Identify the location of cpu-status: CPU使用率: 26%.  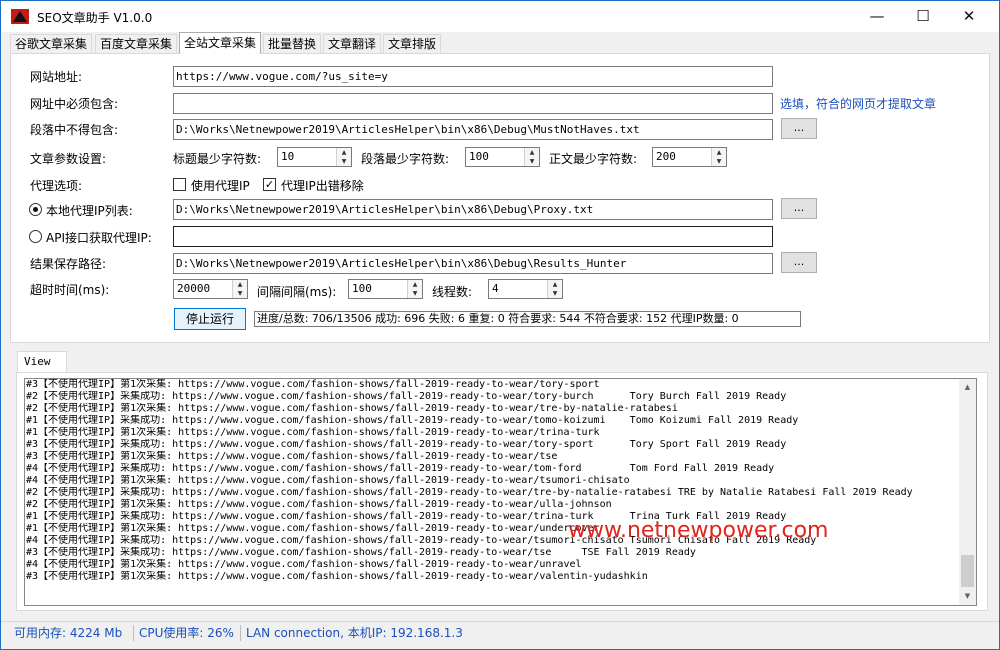
(186, 633).